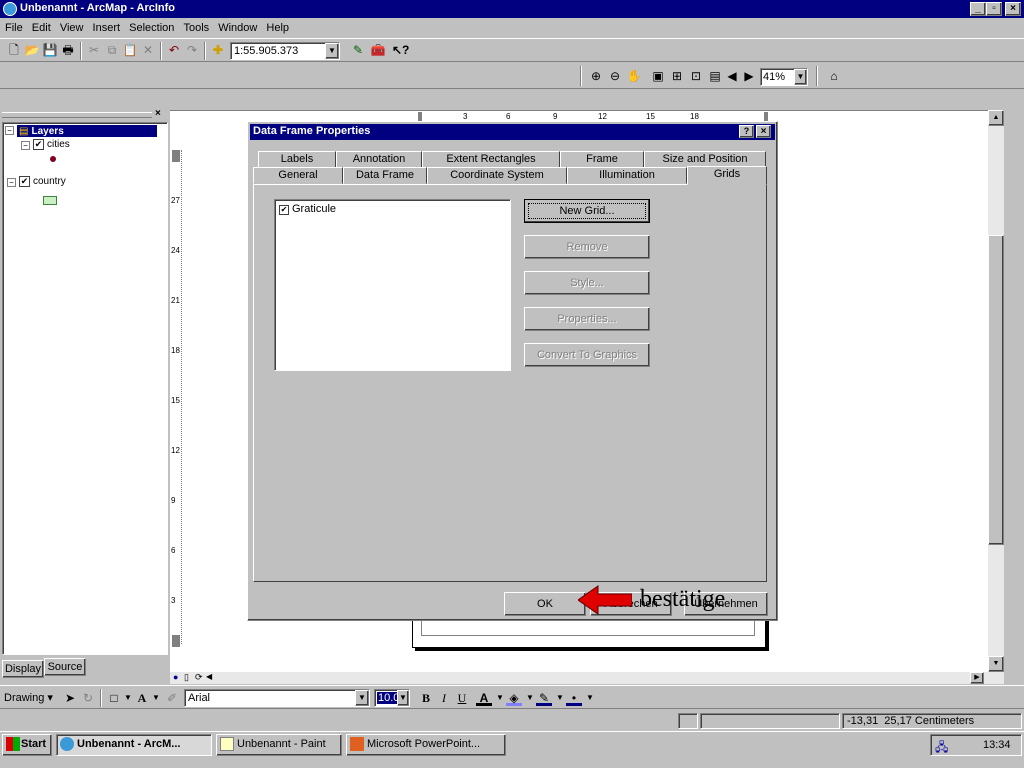 The height and width of the screenshot is (768, 1024). Describe the element at coordinates (175, 677) in the screenshot. I see `data-view-icon: ●` at that location.